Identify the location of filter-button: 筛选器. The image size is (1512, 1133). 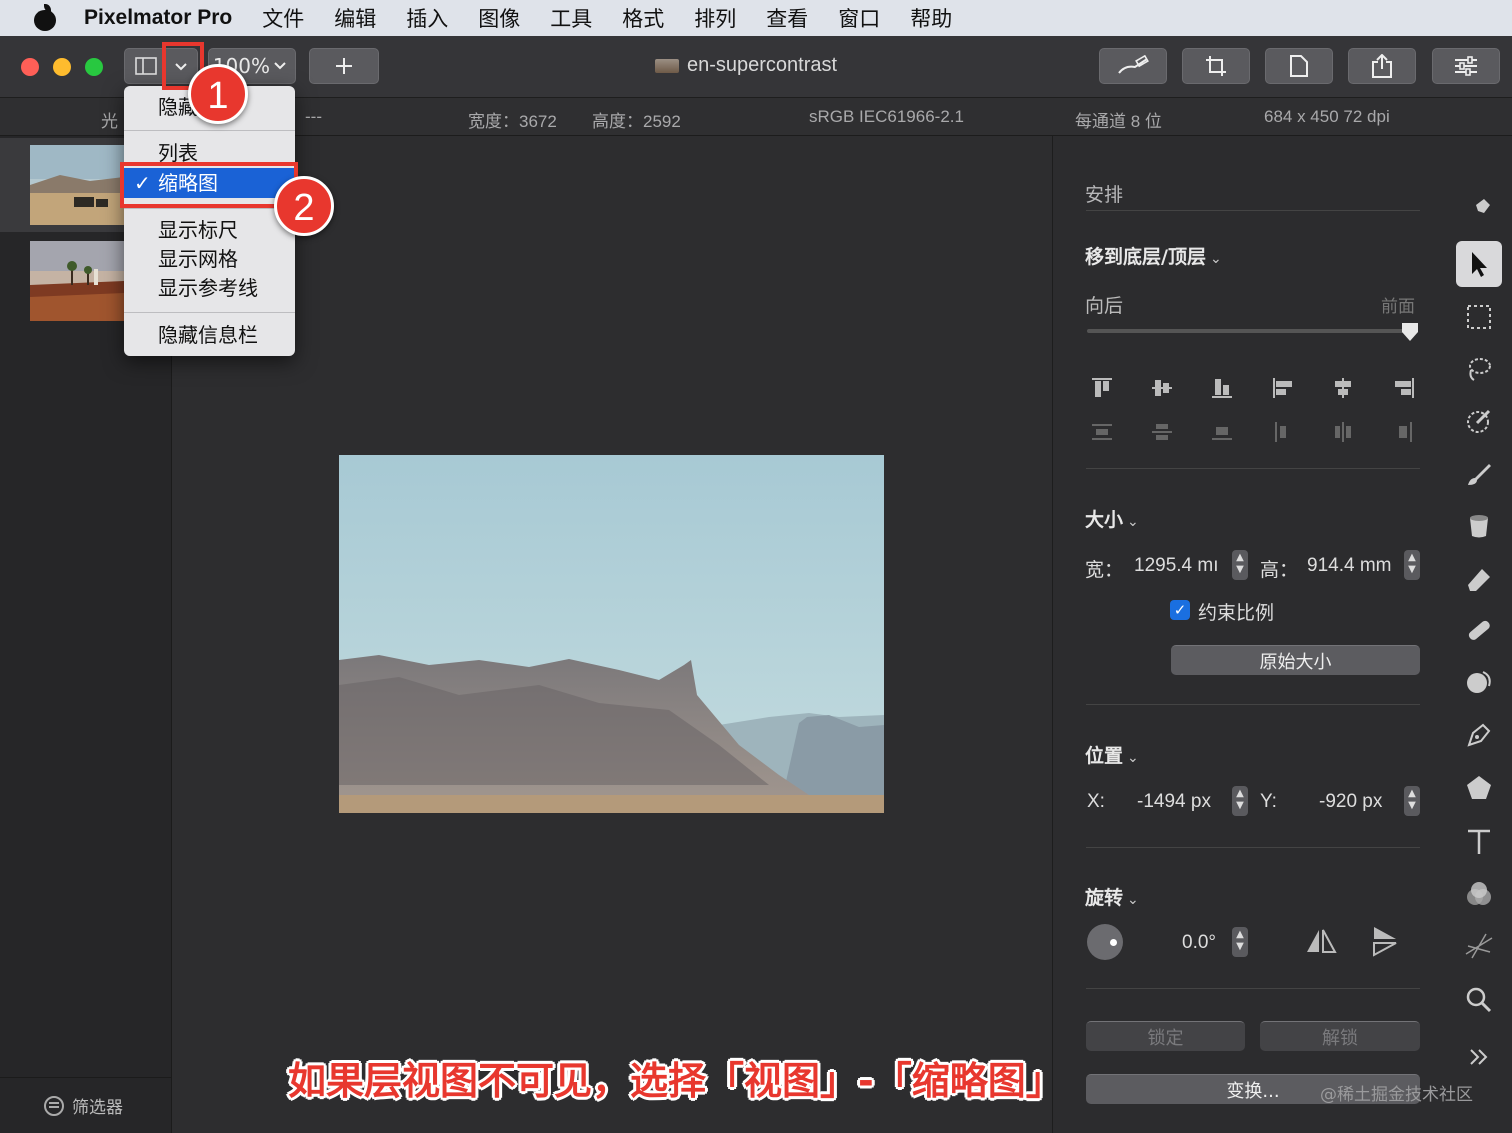
(86, 1105).